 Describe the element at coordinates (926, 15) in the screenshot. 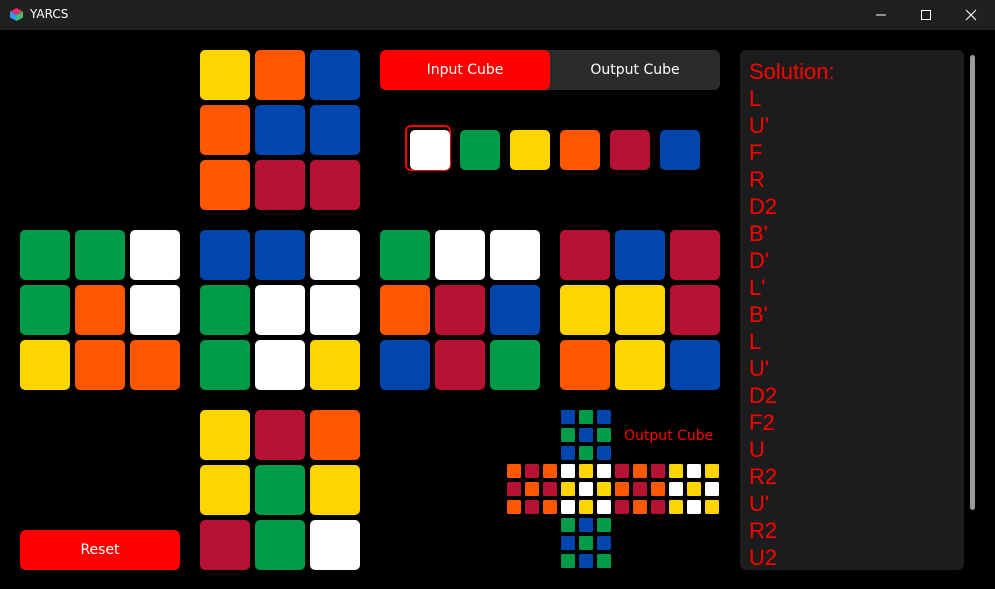

I see `maximize-button` at that location.